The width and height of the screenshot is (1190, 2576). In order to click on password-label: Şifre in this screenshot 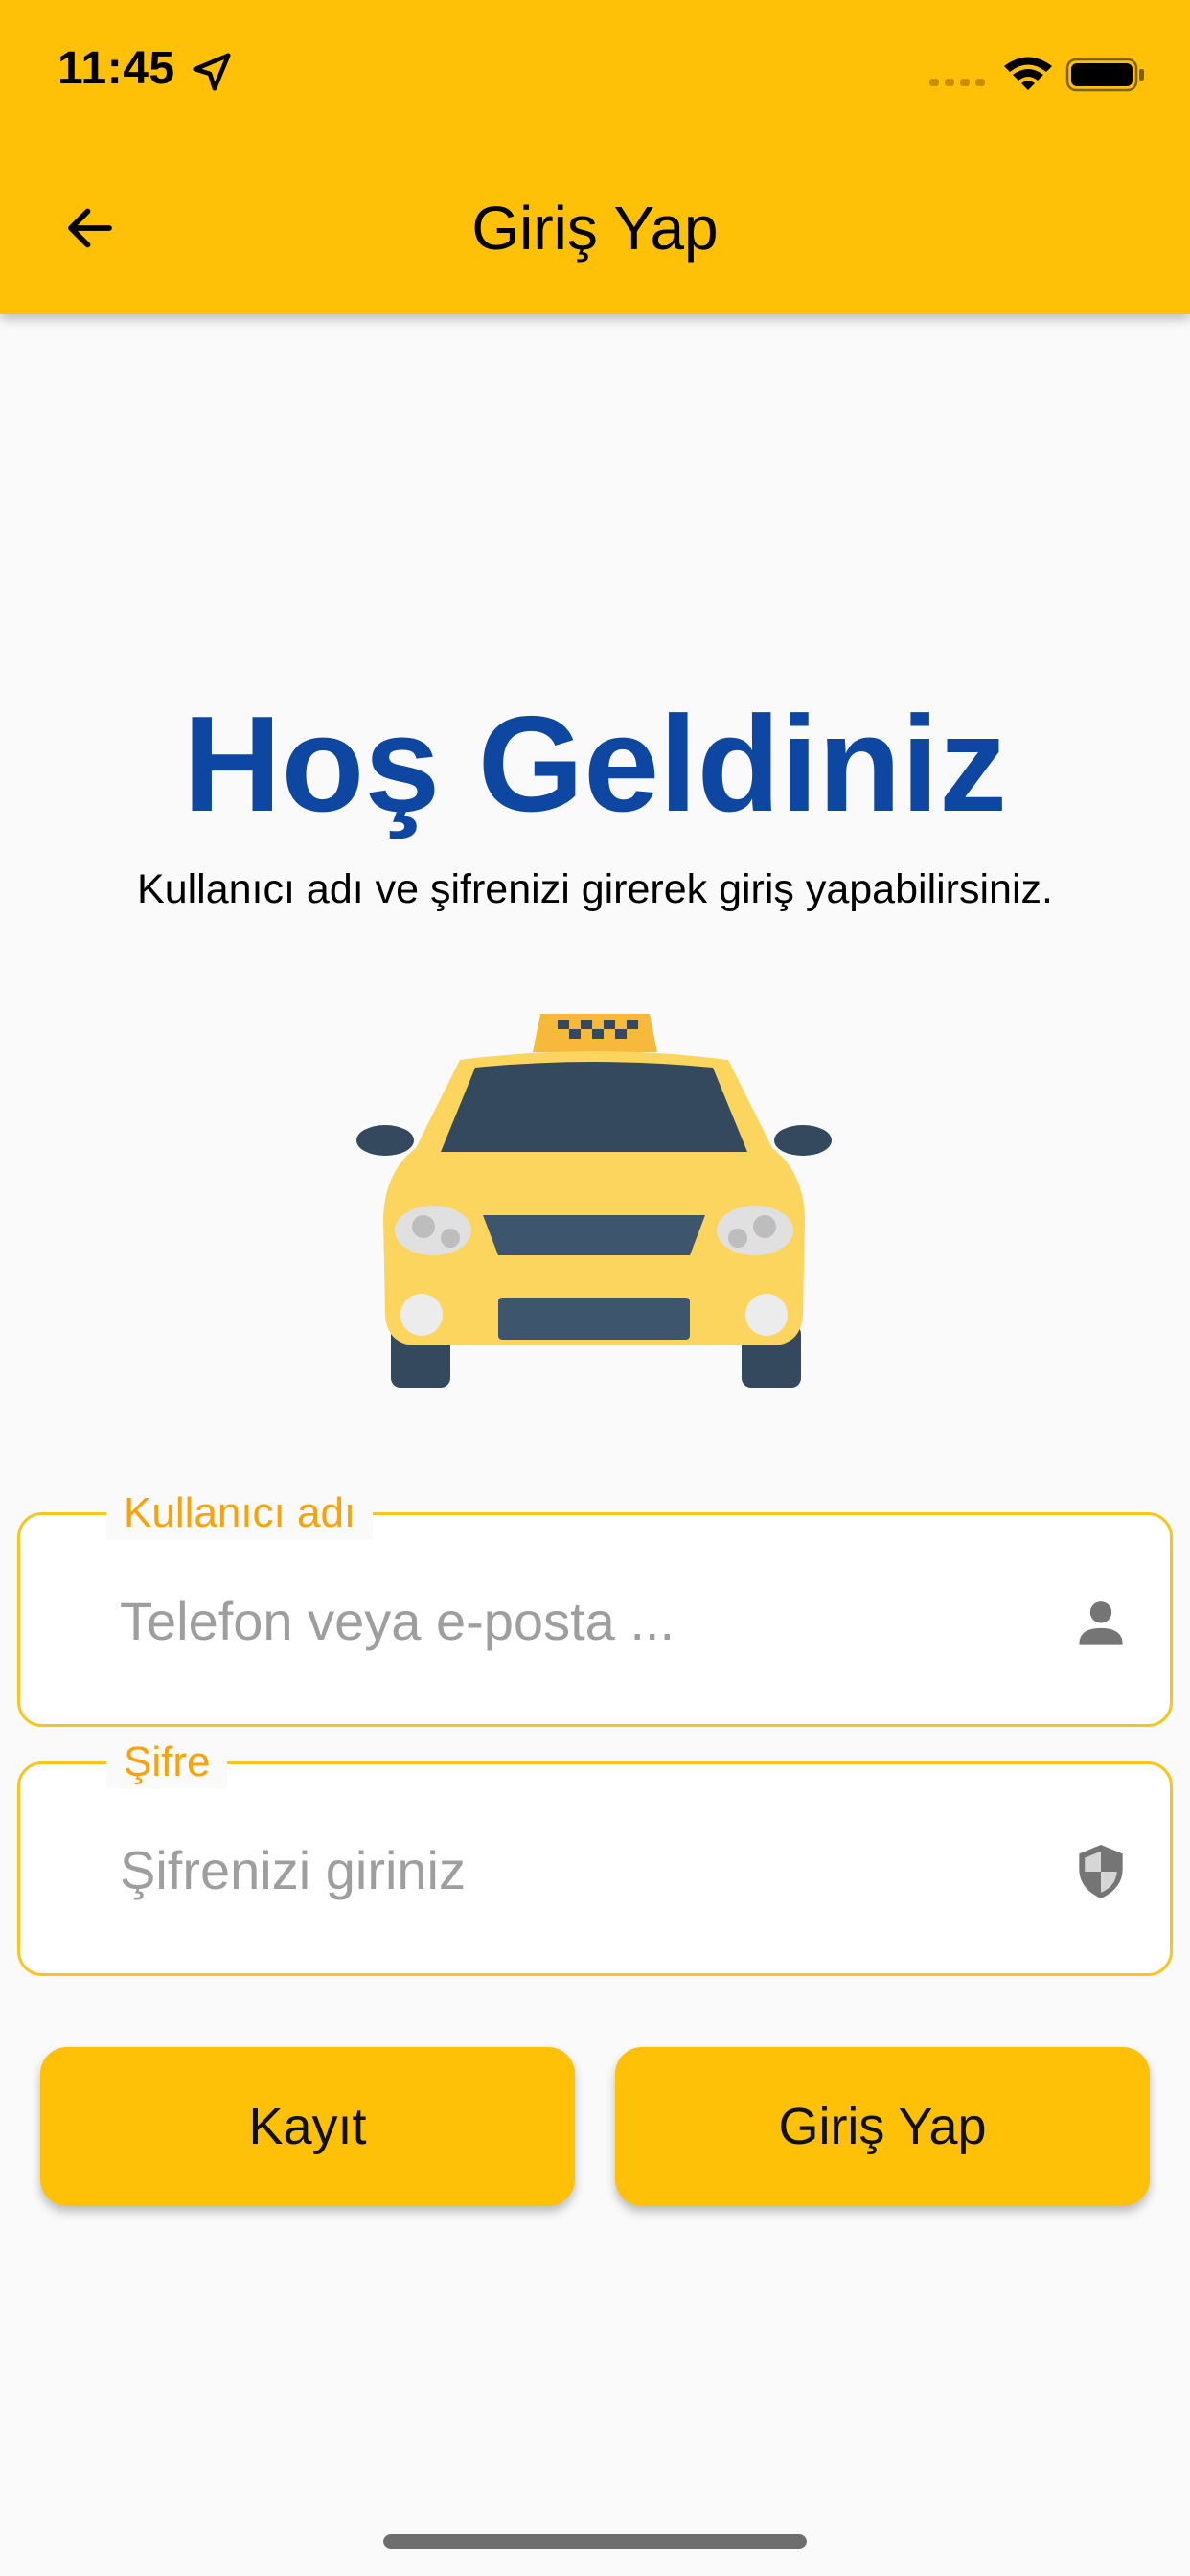, I will do `click(167, 1763)`.